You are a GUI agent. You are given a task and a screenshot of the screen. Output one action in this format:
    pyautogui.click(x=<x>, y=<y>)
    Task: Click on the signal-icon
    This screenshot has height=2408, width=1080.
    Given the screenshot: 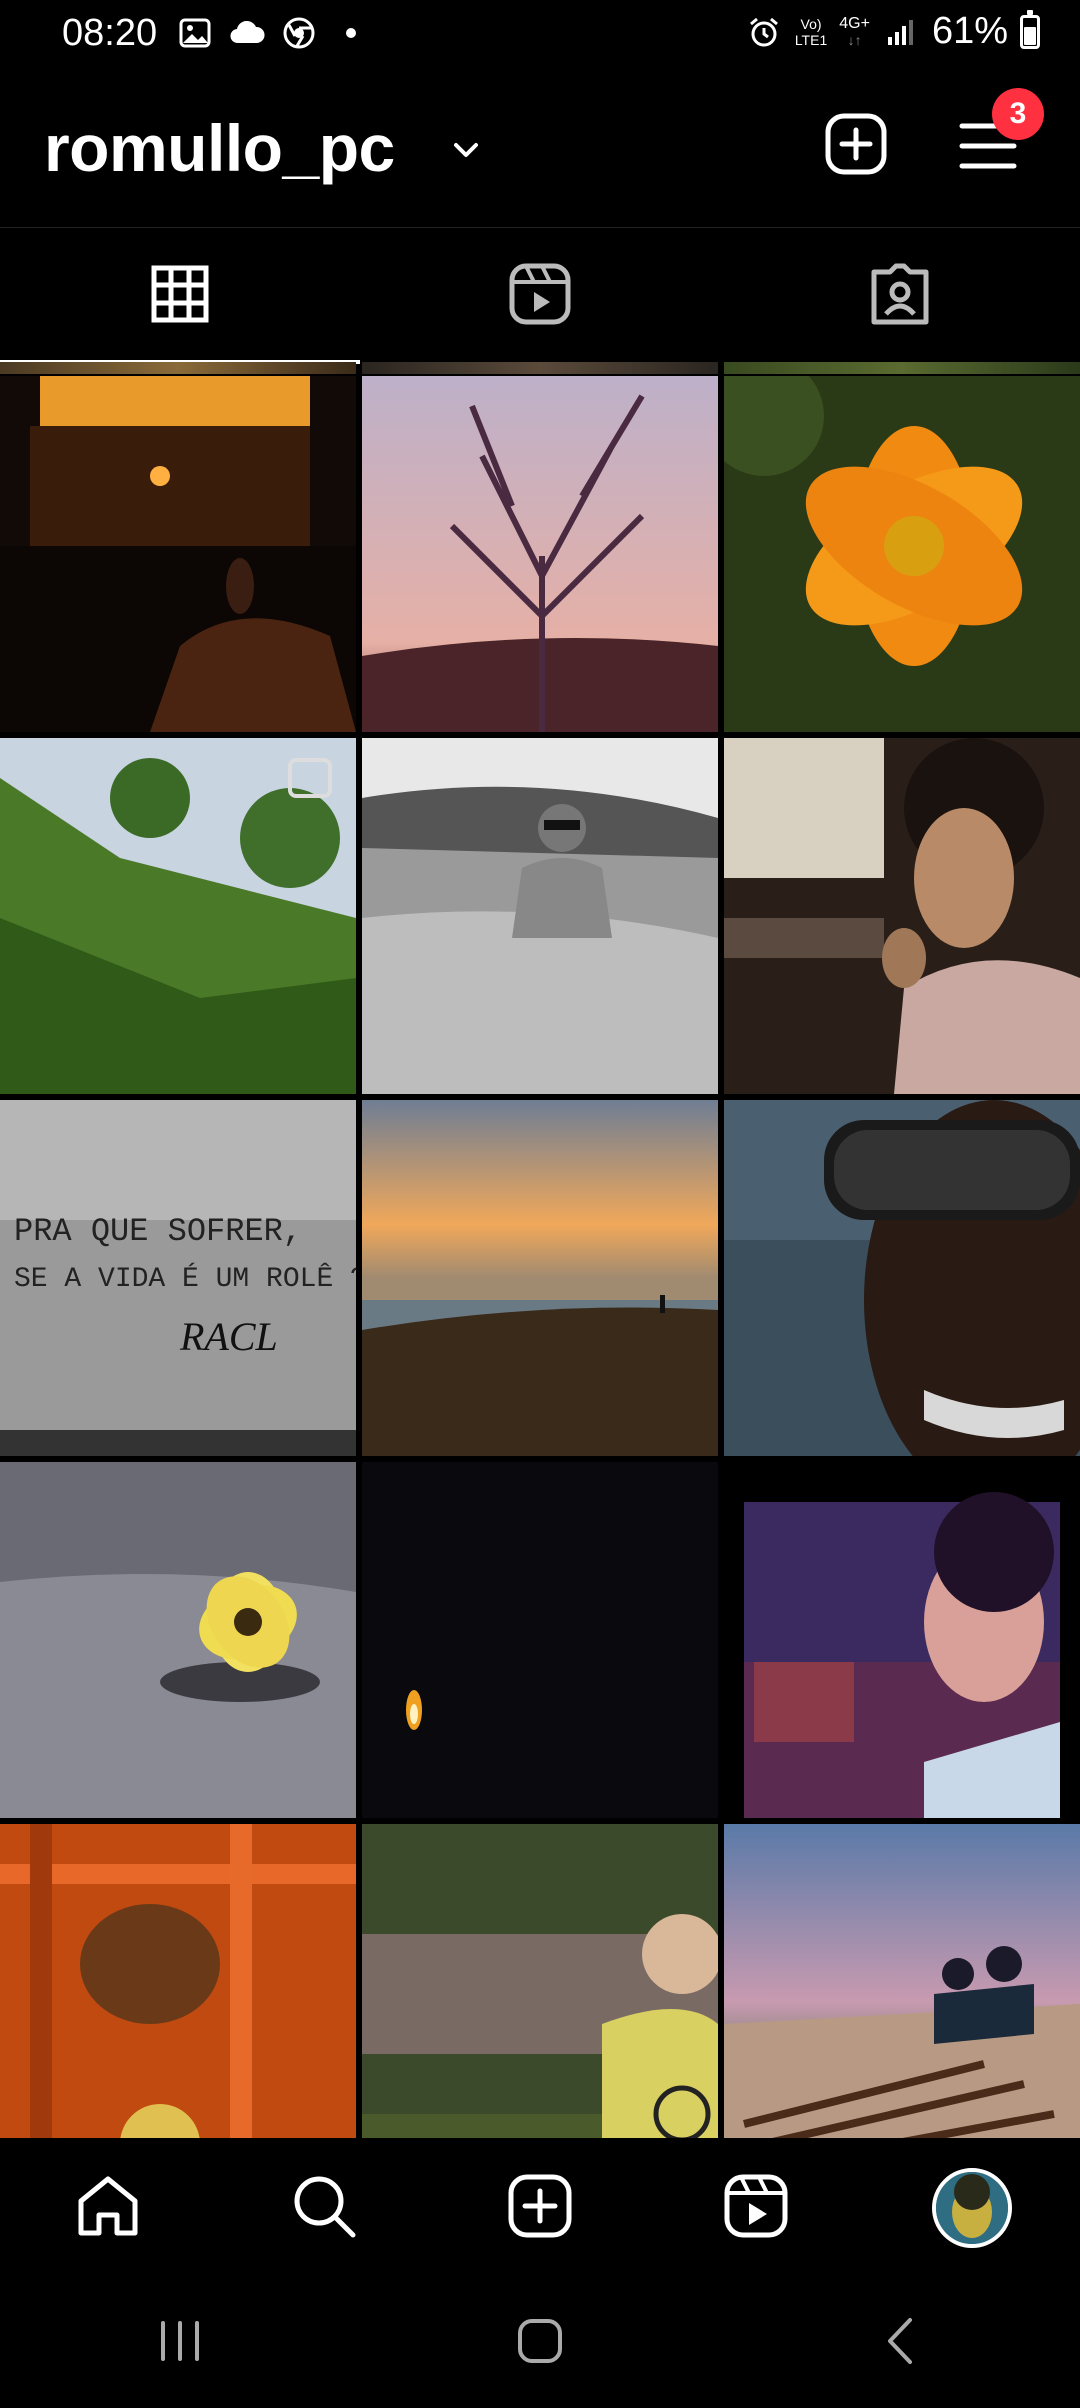 What is the action you would take?
    pyautogui.click(x=901, y=32)
    